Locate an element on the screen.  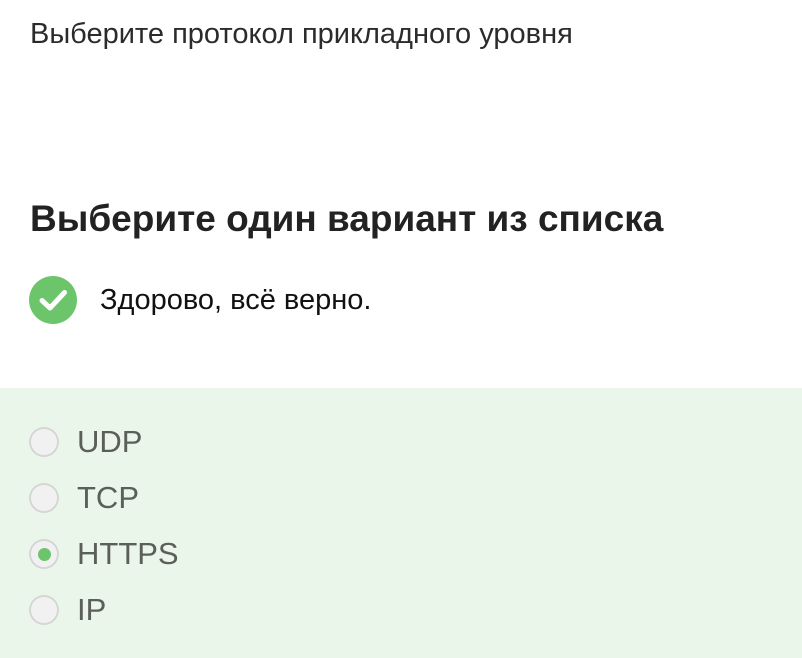
option-label: UDP is located at coordinates (110, 441).